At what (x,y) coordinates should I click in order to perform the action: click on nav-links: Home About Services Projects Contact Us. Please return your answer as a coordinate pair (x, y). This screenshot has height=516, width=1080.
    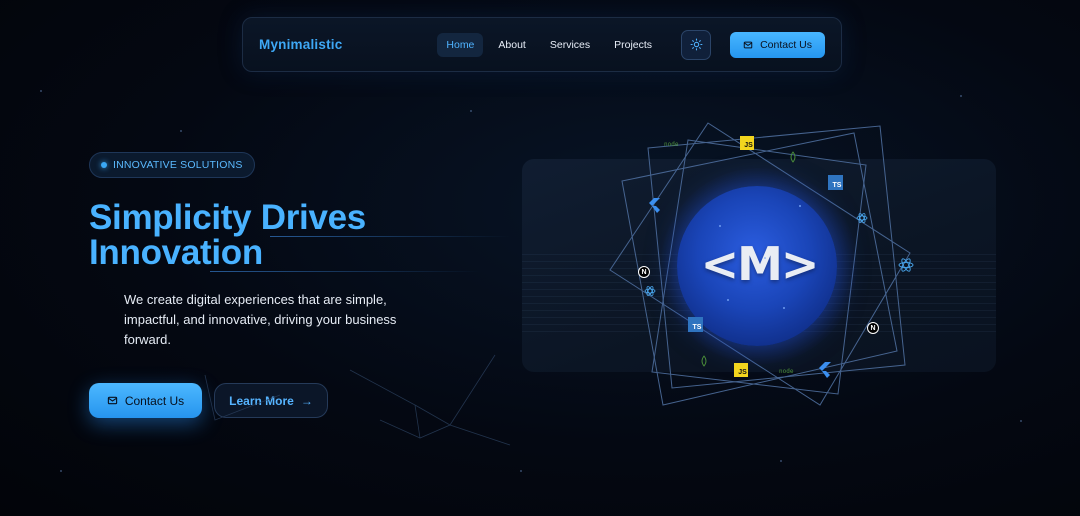
    Looking at the image, I should click on (631, 44).